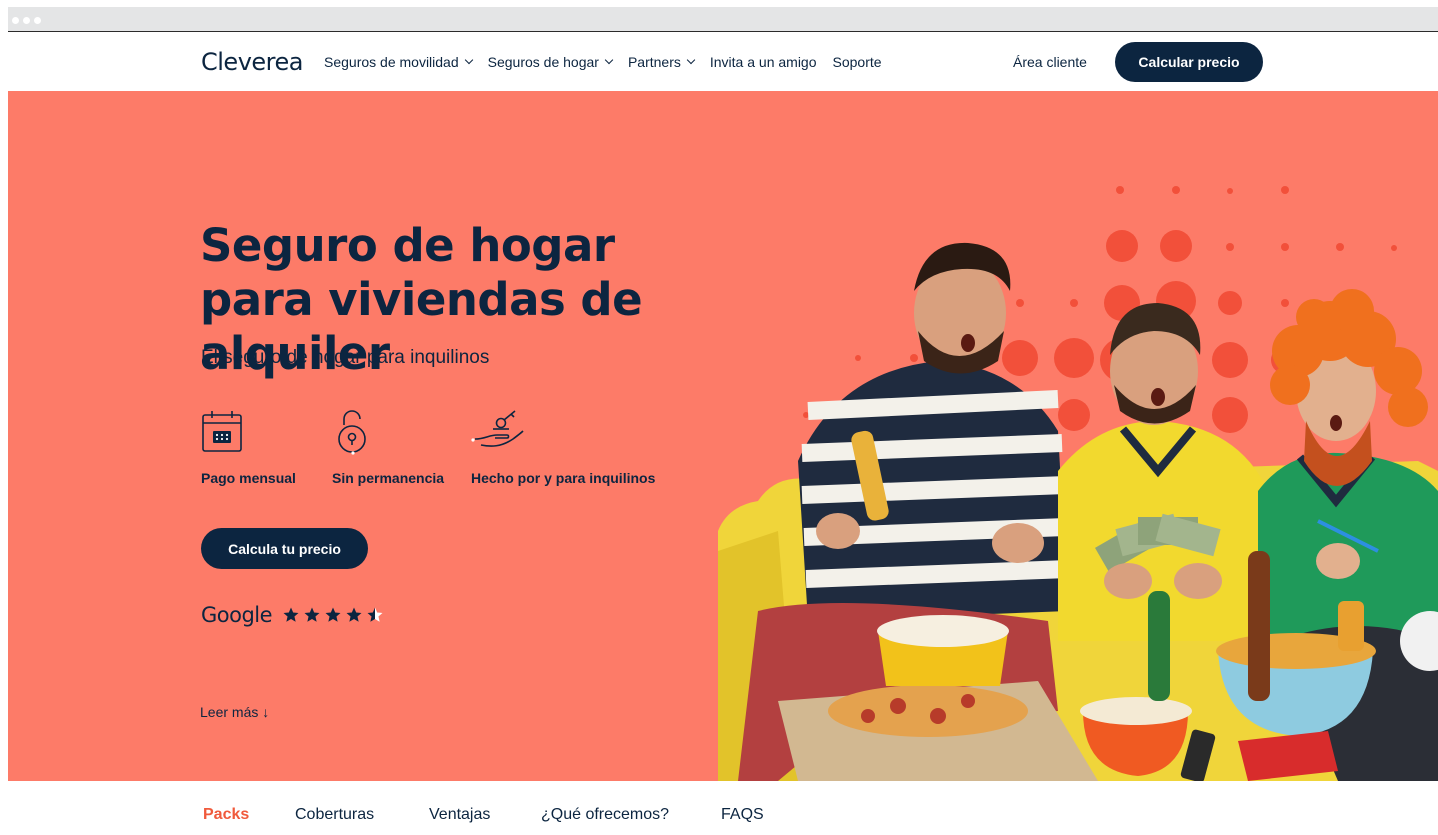 The image size is (1438, 835). Describe the element at coordinates (723, 19) in the screenshot. I see `window-chrome` at that location.